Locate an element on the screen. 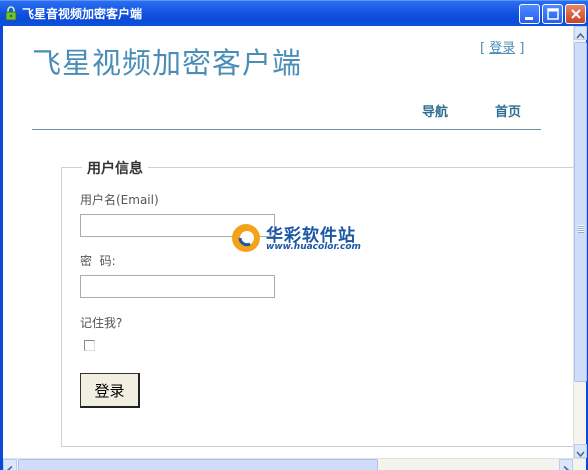 Image resolution: width=588 pixels, height=470 pixels. close-icon is located at coordinates (576, 14).